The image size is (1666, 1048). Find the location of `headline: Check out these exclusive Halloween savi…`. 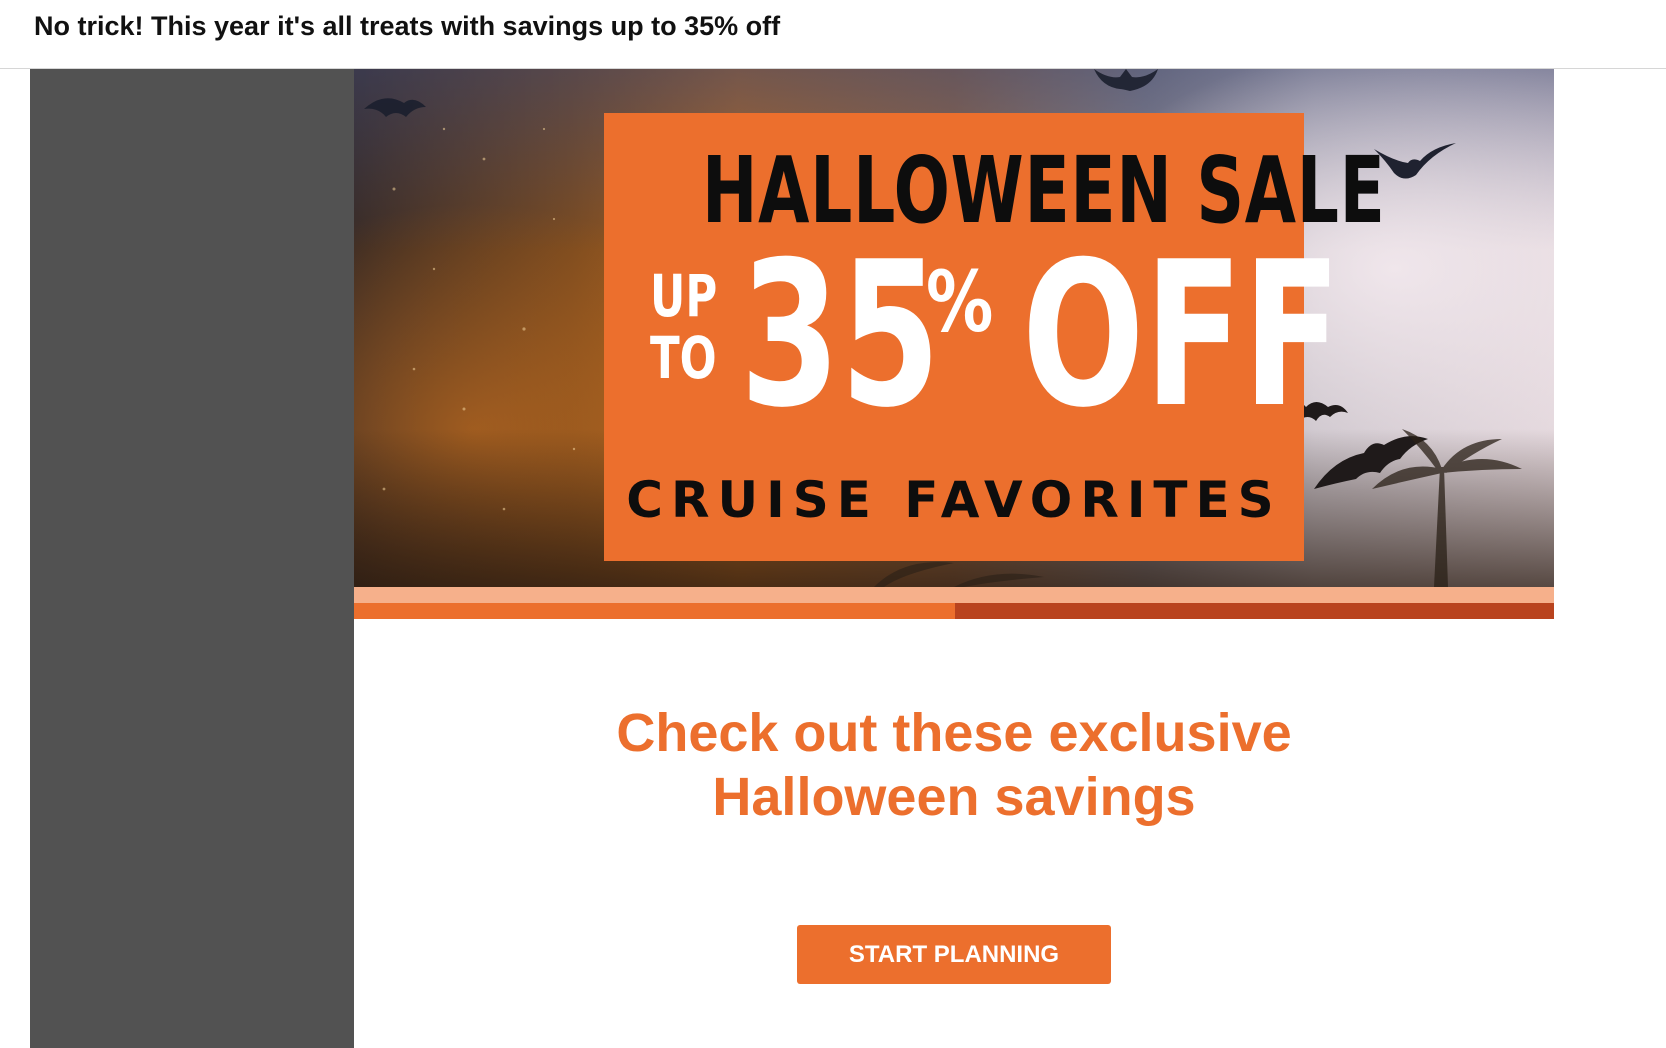

headline: Check out these exclusive Halloween savi… is located at coordinates (954, 765).